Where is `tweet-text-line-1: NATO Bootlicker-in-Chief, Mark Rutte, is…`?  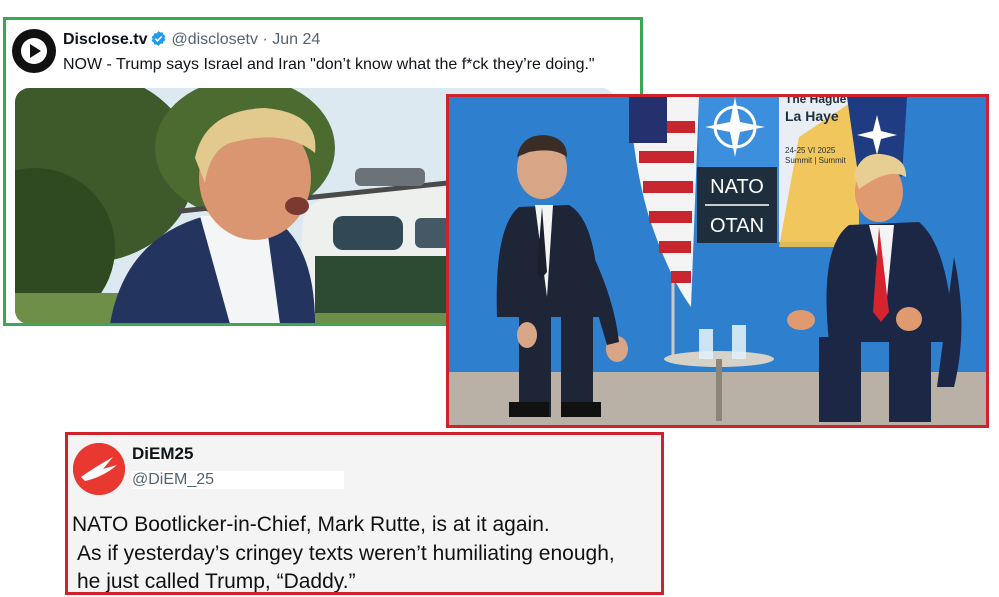 tweet-text-line-1: NATO Bootlicker-in-Chief, Mark Rutte, is… is located at coordinates (311, 524).